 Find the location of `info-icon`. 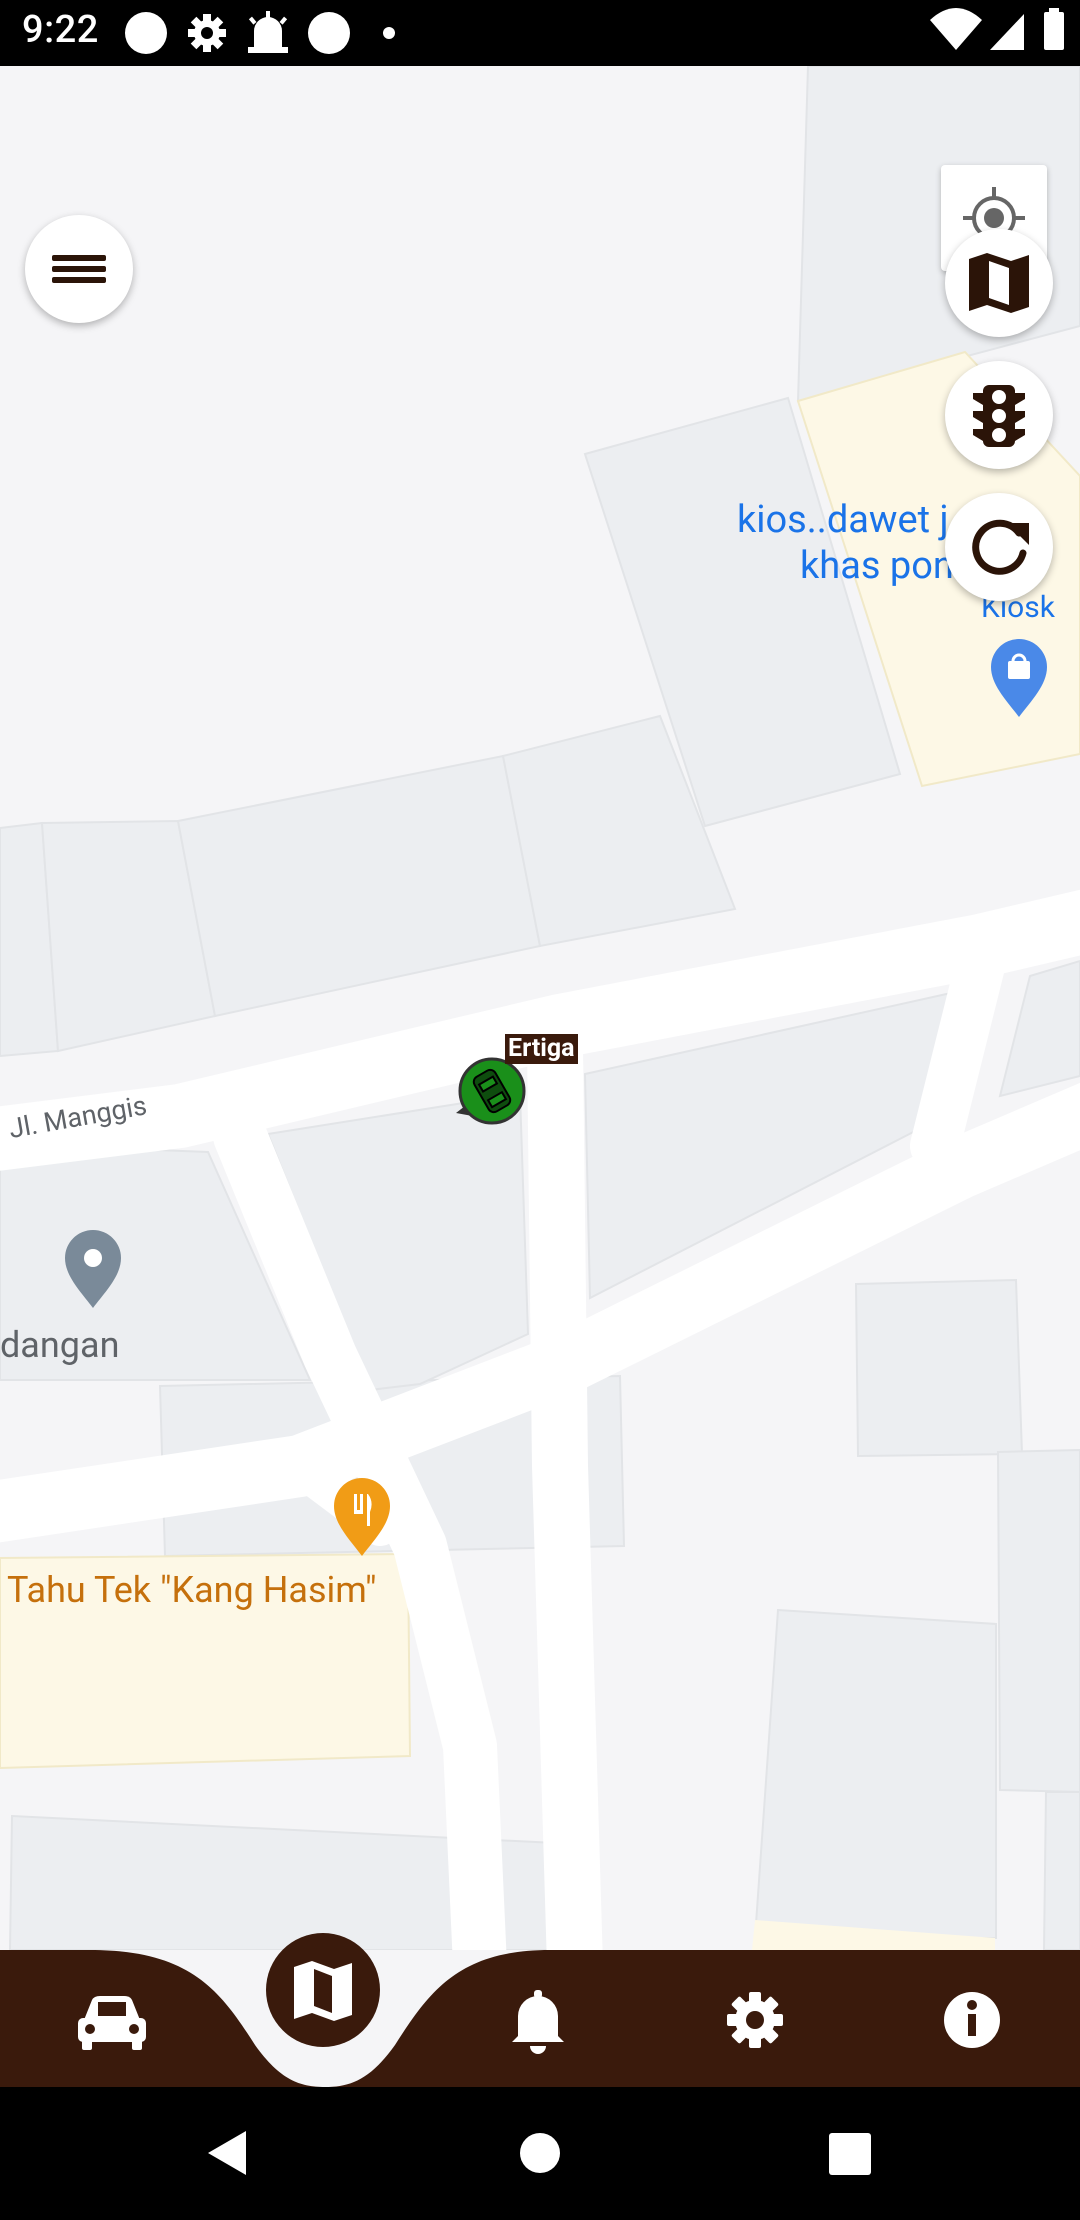

info-icon is located at coordinates (972, 2020).